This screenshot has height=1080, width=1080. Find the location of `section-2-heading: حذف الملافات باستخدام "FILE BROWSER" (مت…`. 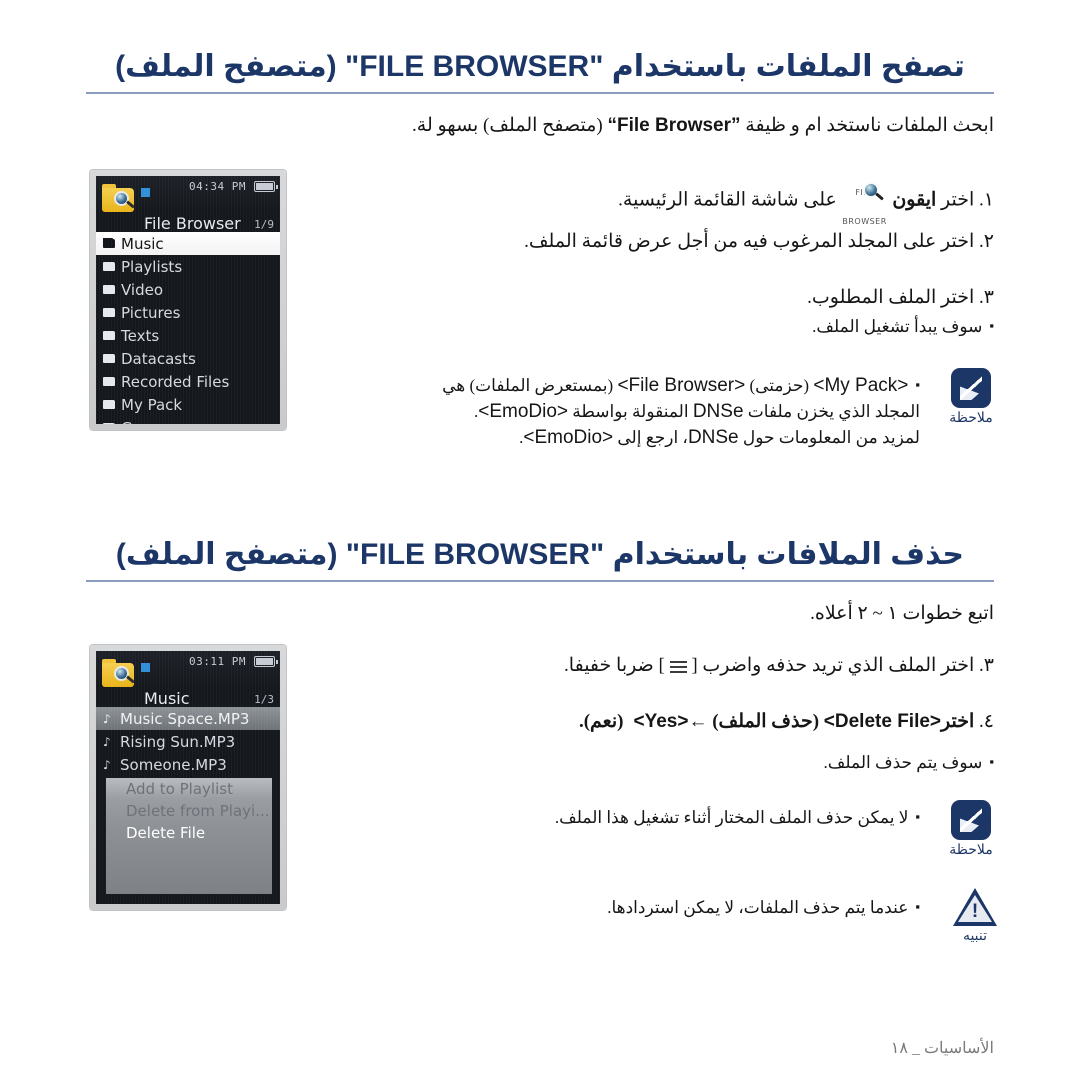

section-2-heading: حذف الملافات باستخدام "FILE BROWSER" (مت… is located at coordinates (540, 559).